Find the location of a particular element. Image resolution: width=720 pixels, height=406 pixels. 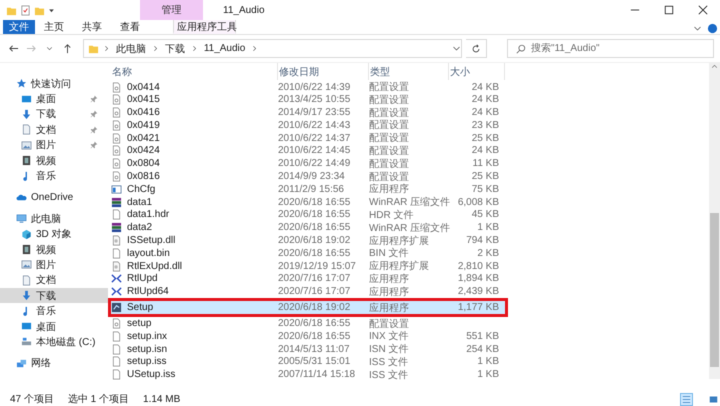

file-name: setup.iss is located at coordinates (146, 362).